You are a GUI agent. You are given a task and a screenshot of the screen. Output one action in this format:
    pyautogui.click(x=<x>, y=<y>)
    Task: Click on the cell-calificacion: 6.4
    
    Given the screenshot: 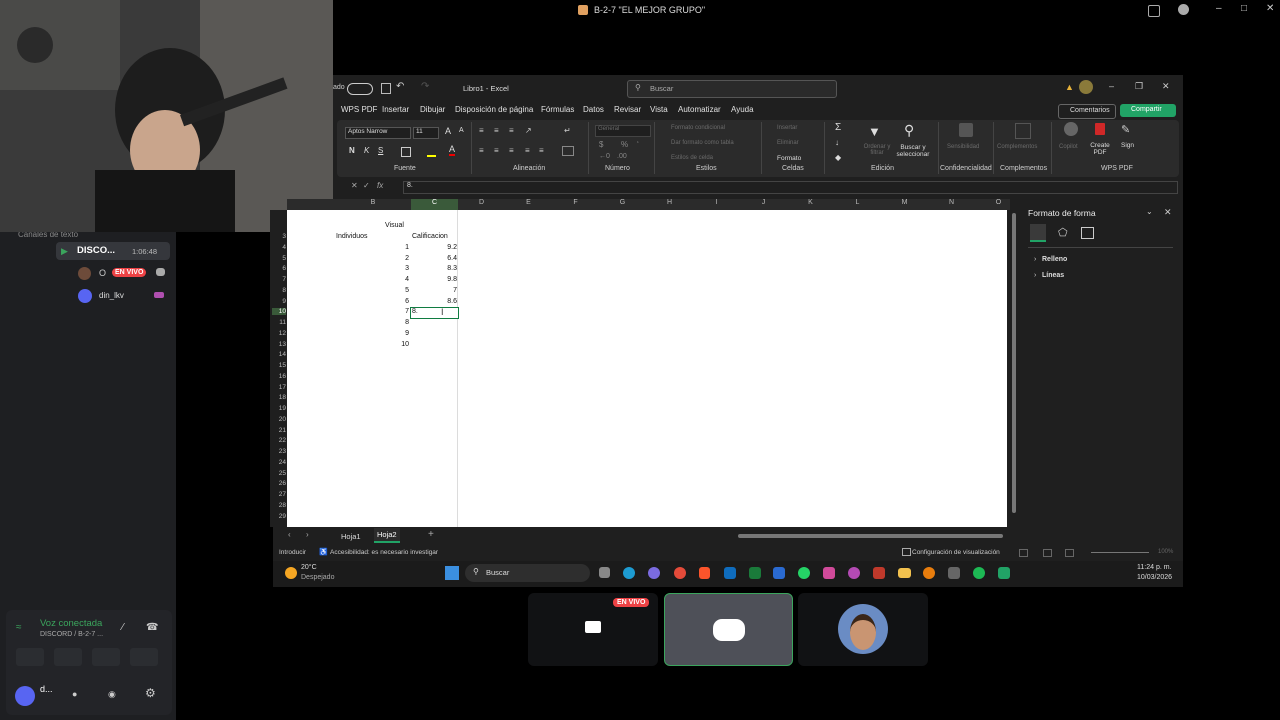 What is the action you would take?
    pyautogui.click(x=438, y=258)
    